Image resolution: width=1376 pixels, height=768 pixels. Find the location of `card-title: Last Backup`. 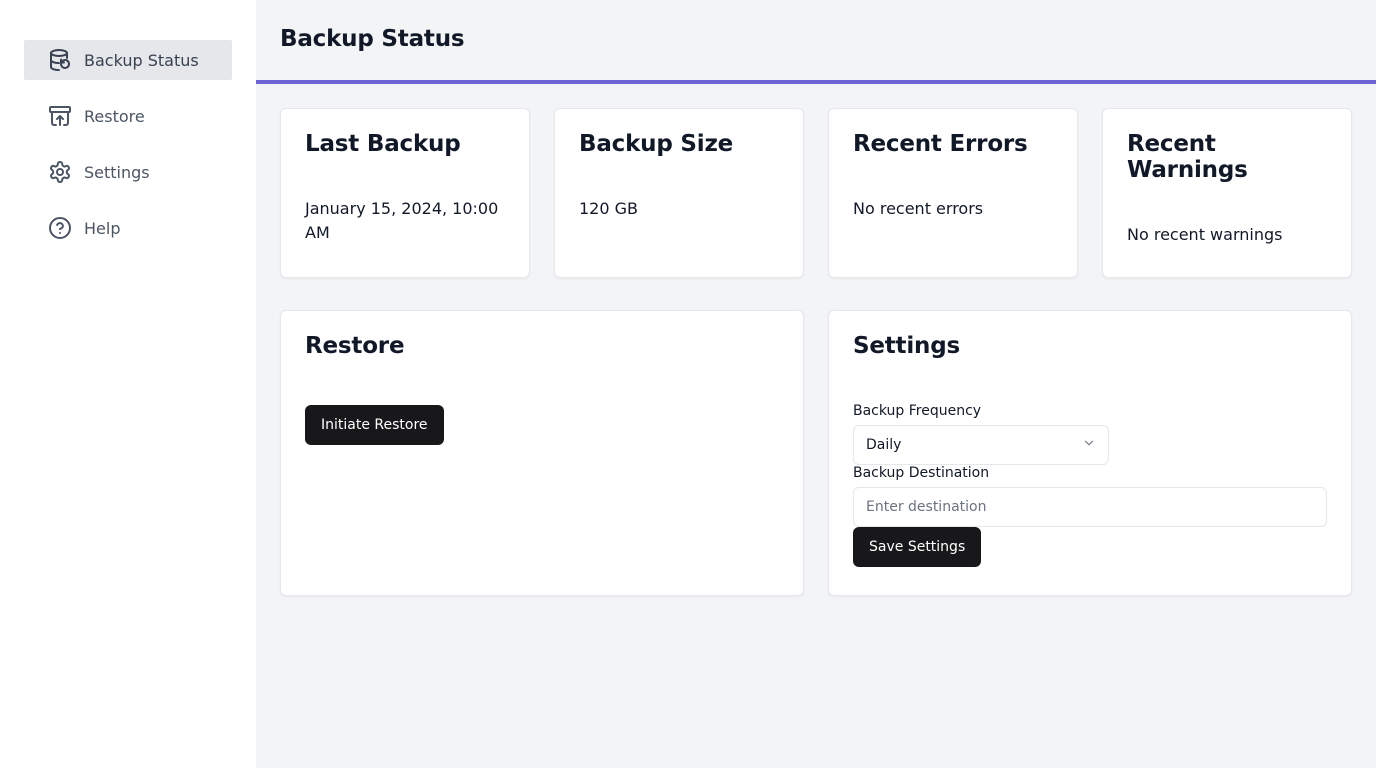

card-title: Last Backup is located at coordinates (383, 144).